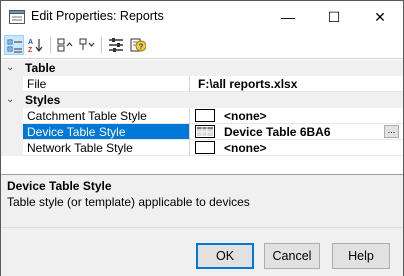  I want to click on cancel-button: Cancel, so click(292, 256).